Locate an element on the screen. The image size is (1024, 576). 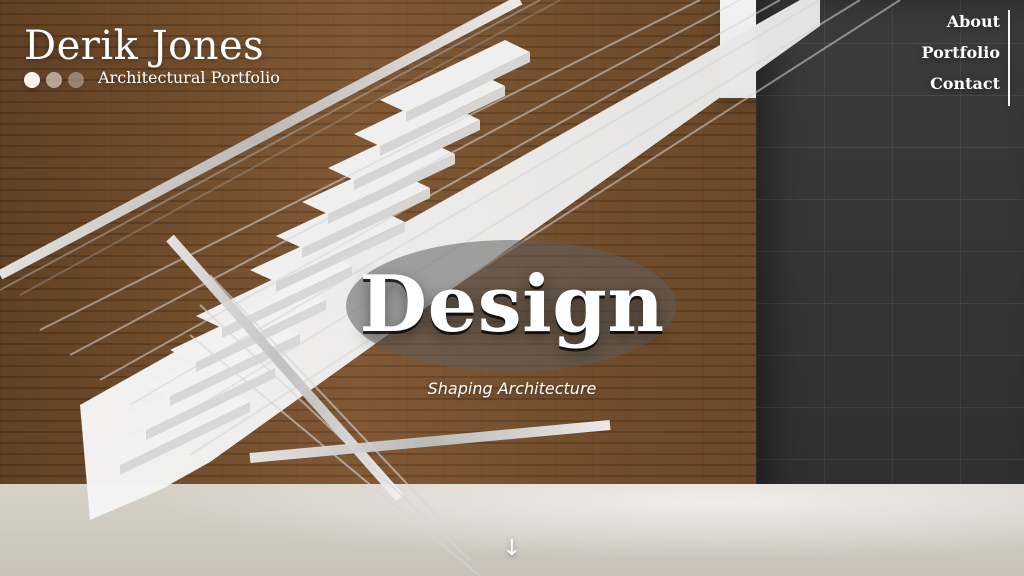
hero-title: Design is located at coordinates (512, 304).